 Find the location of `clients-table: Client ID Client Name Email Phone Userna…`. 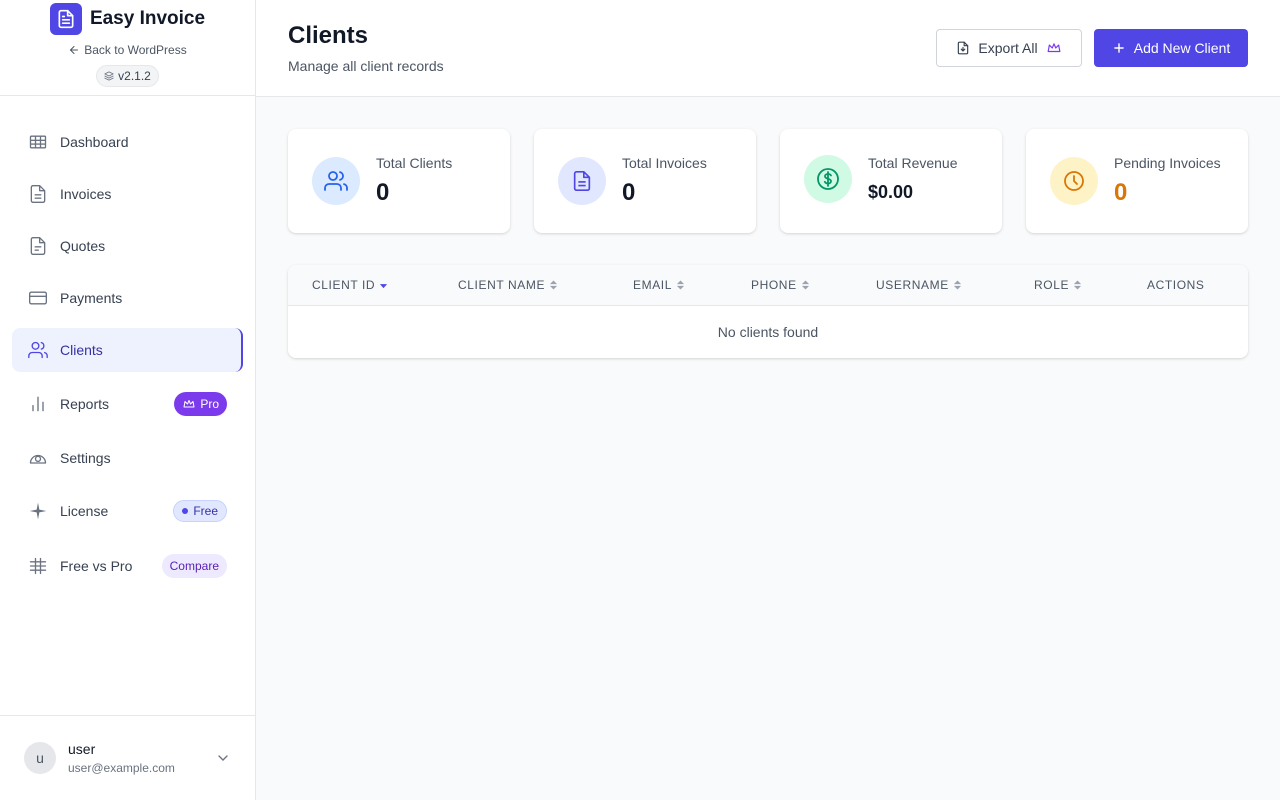

clients-table: Client ID Client Name Email Phone Userna… is located at coordinates (768, 311).